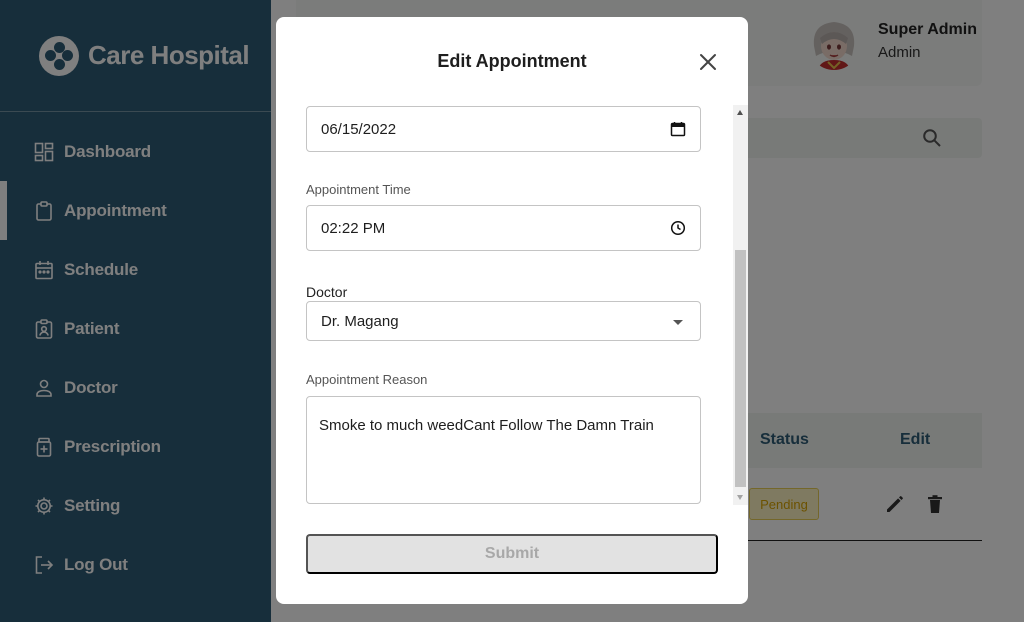 Image resolution: width=1024 pixels, height=622 pixels. What do you see at coordinates (708, 62) in the screenshot?
I see `close-icon` at bounding box center [708, 62].